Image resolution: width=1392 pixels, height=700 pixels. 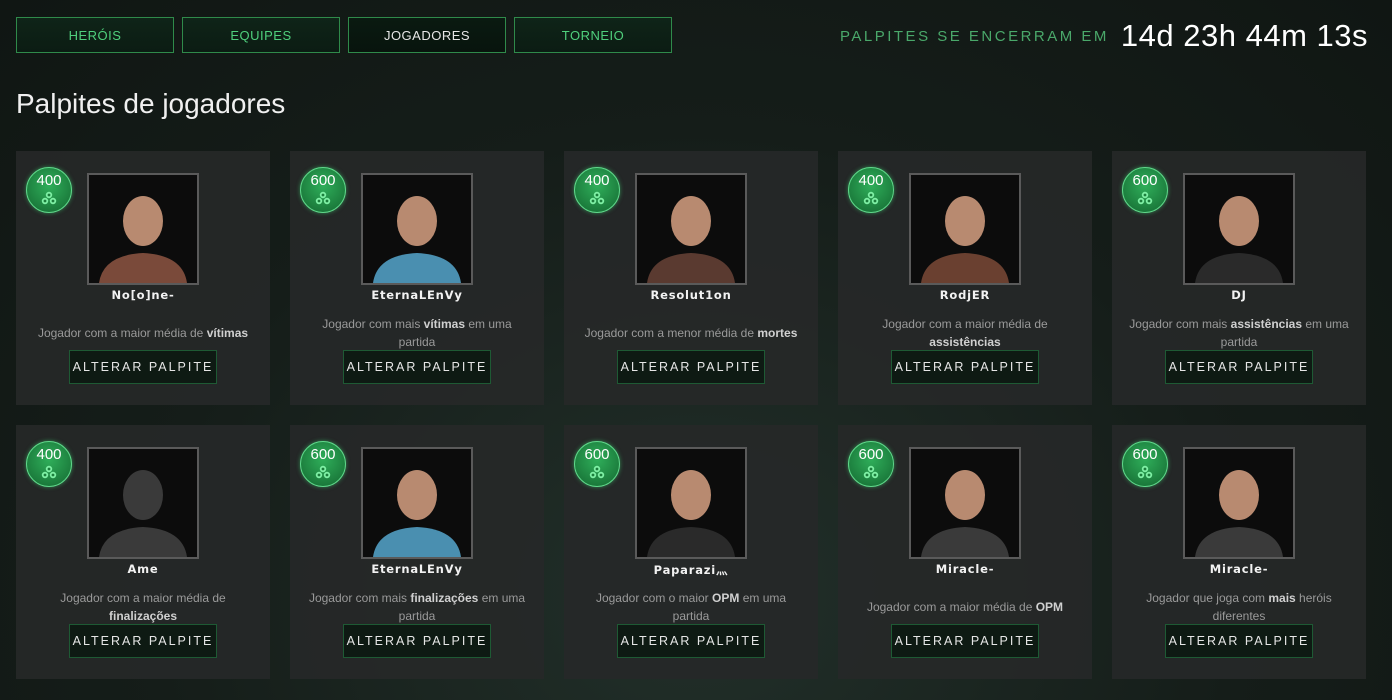 What do you see at coordinates (965, 607) in the screenshot?
I see `prediction-description: Jogador com a maior média de OPM` at bounding box center [965, 607].